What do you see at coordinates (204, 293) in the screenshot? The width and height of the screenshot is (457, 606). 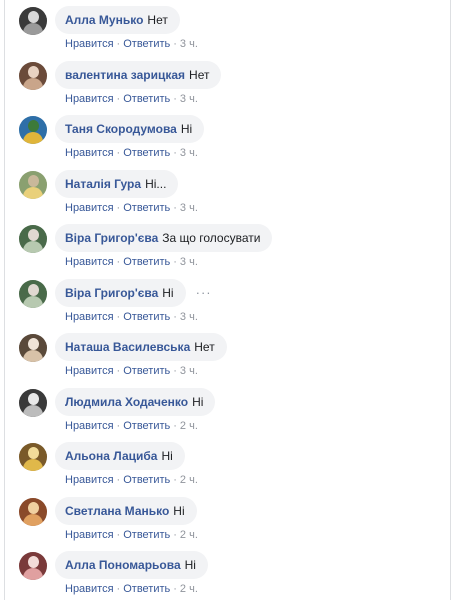 I see `more-options-icon: ···` at bounding box center [204, 293].